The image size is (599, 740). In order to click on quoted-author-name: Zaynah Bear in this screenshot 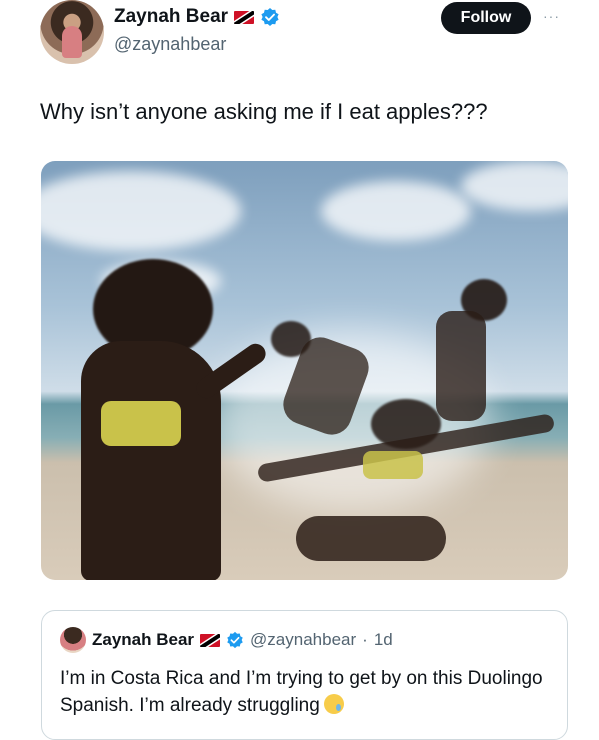, I will do `click(143, 640)`.